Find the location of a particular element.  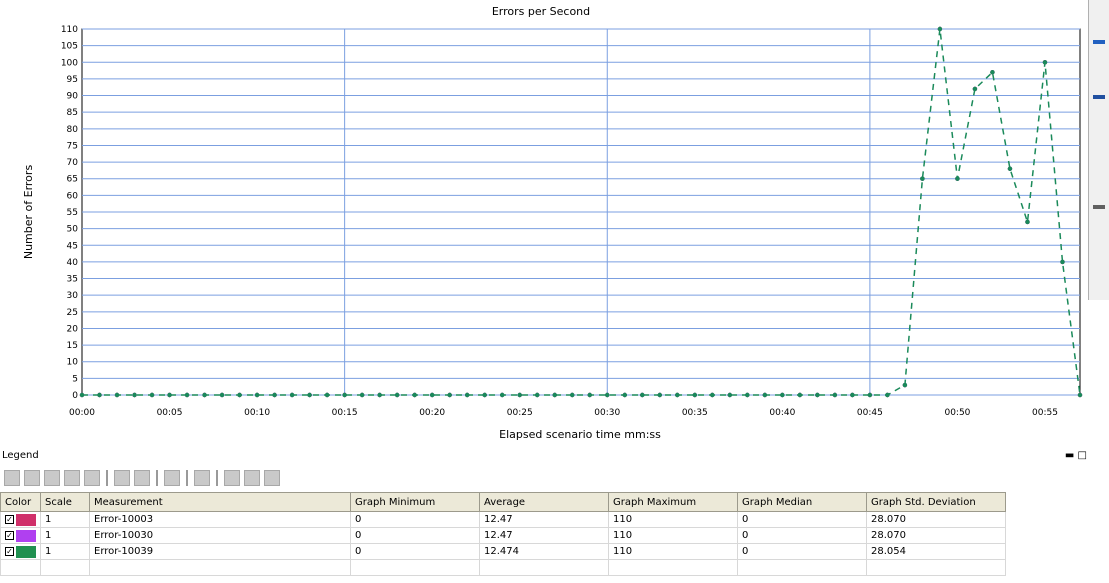

right-scrollbar-strip is located at coordinates (1098, 150).